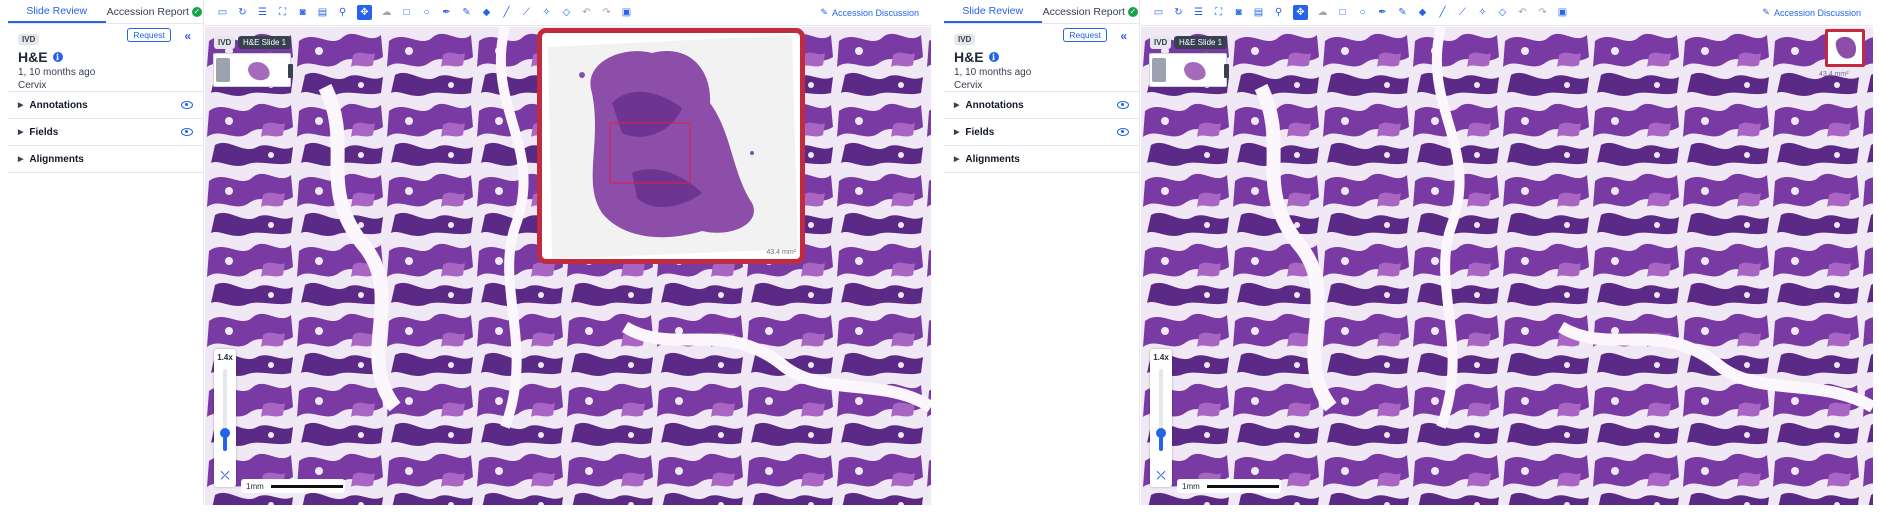  What do you see at coordinates (1834, 74) in the screenshot?
I see `tissue-area-label: 43.4 mm²` at bounding box center [1834, 74].